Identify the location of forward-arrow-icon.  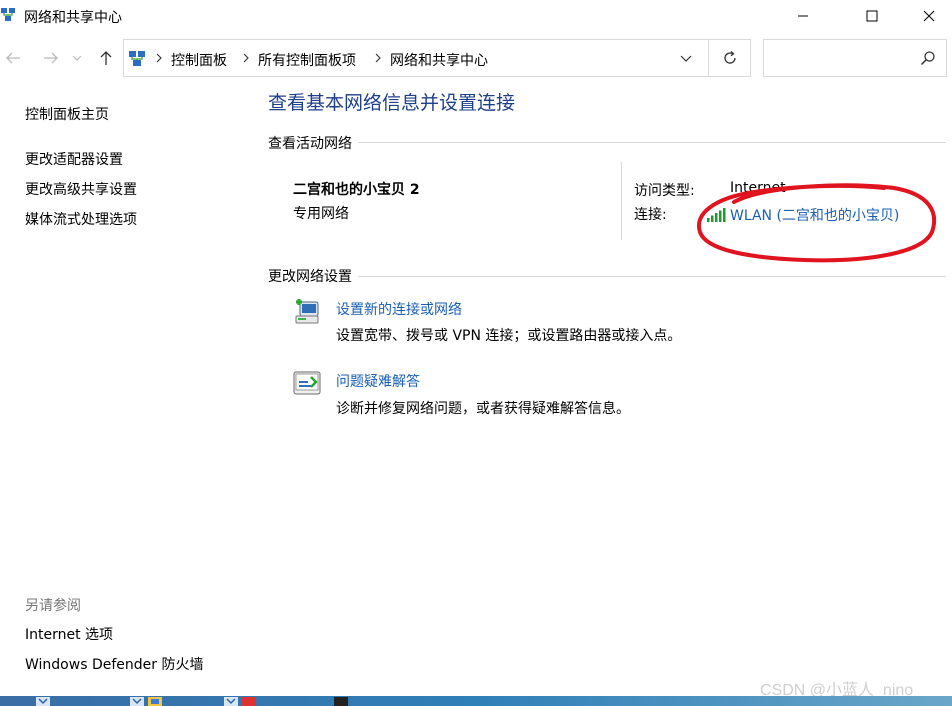
(51, 58).